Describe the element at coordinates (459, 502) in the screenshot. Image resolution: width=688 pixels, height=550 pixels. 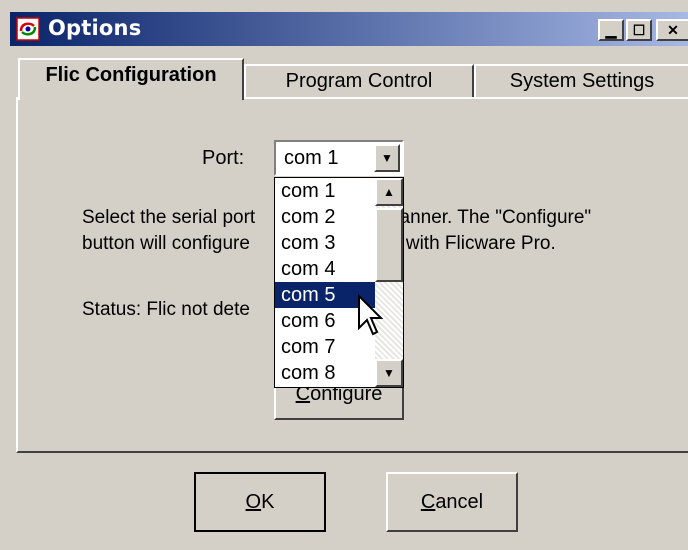
I see `cancel-label-rest: ancel` at that location.